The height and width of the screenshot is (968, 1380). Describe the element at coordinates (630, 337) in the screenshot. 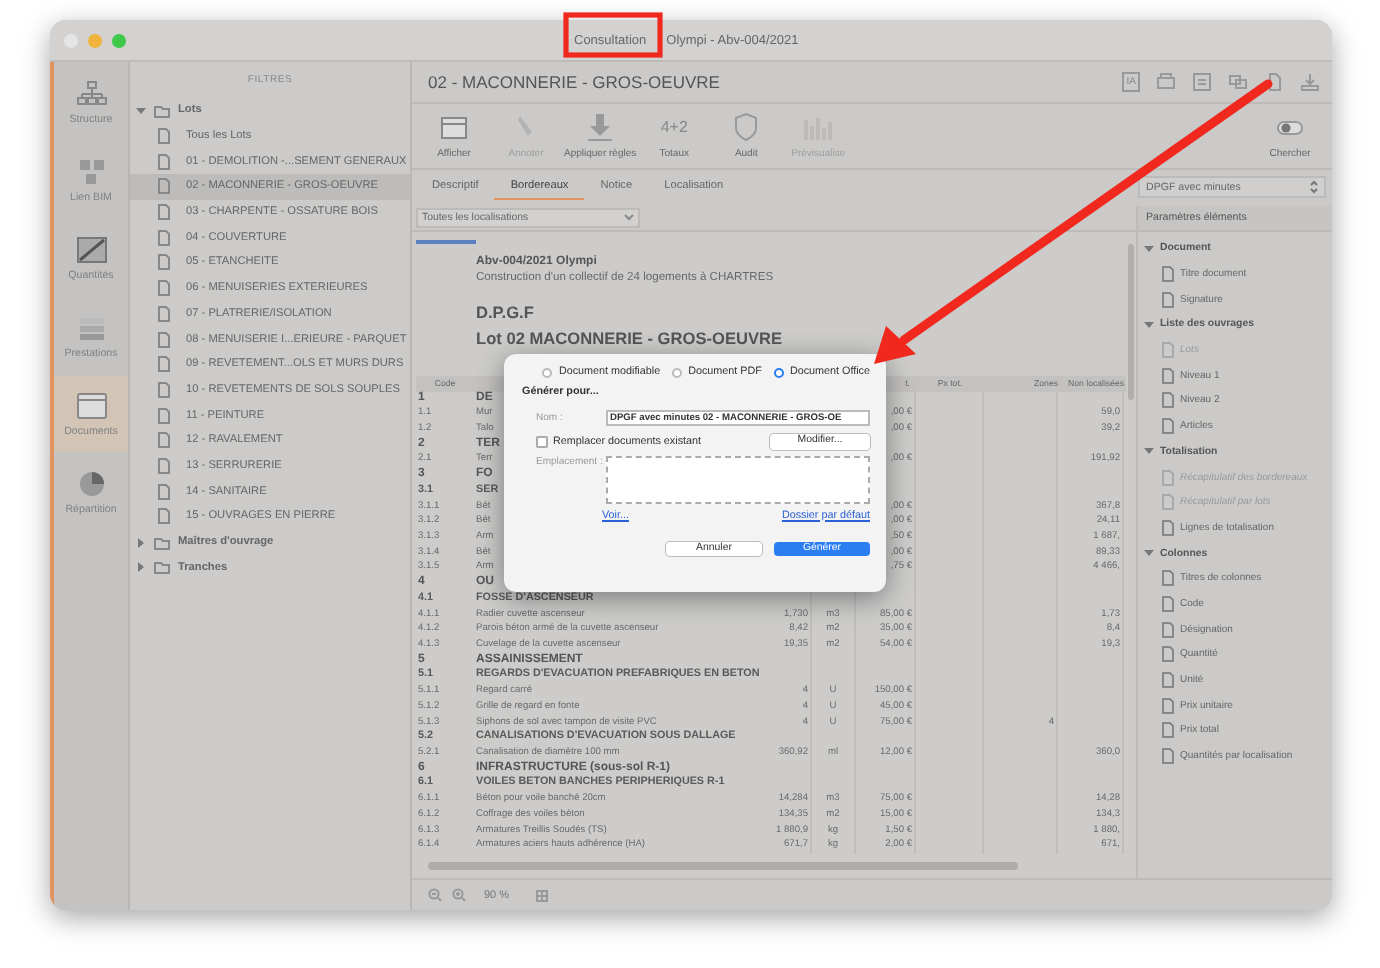

I see `lot-title: Lot 02 MACONNERIE - GROS-OEUVRE` at that location.